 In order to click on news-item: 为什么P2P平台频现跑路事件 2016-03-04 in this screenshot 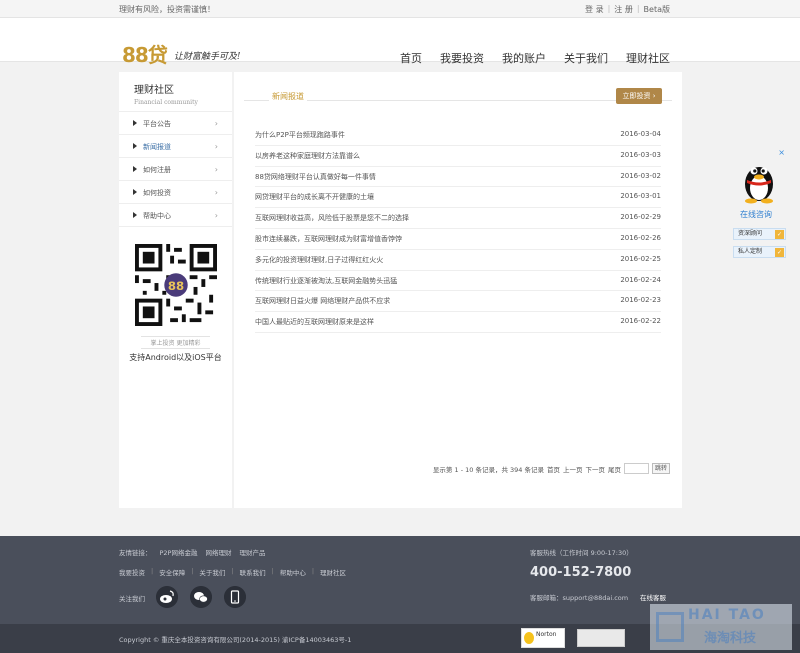, I will do `click(458, 135)`.